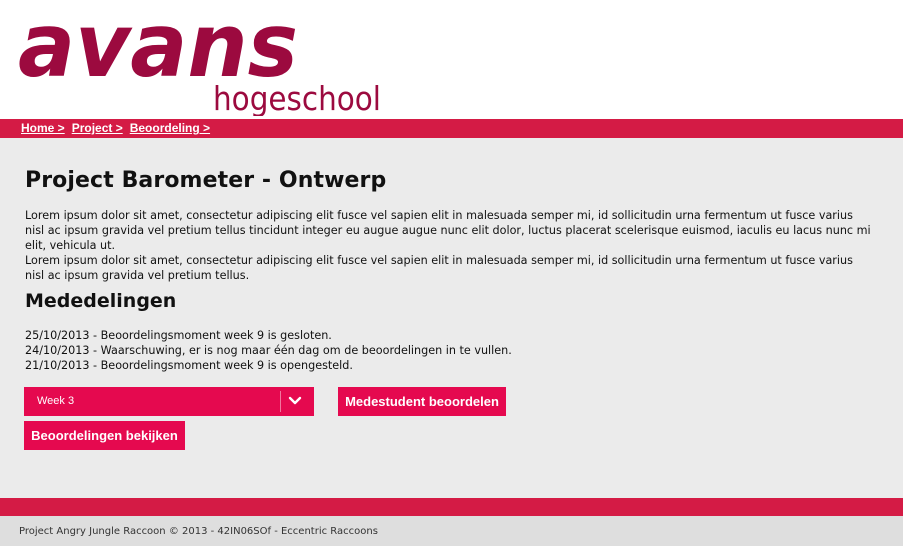 The image size is (903, 546). What do you see at coordinates (97, 128) in the screenshot?
I see `breadcrumb-project: Project >` at bounding box center [97, 128].